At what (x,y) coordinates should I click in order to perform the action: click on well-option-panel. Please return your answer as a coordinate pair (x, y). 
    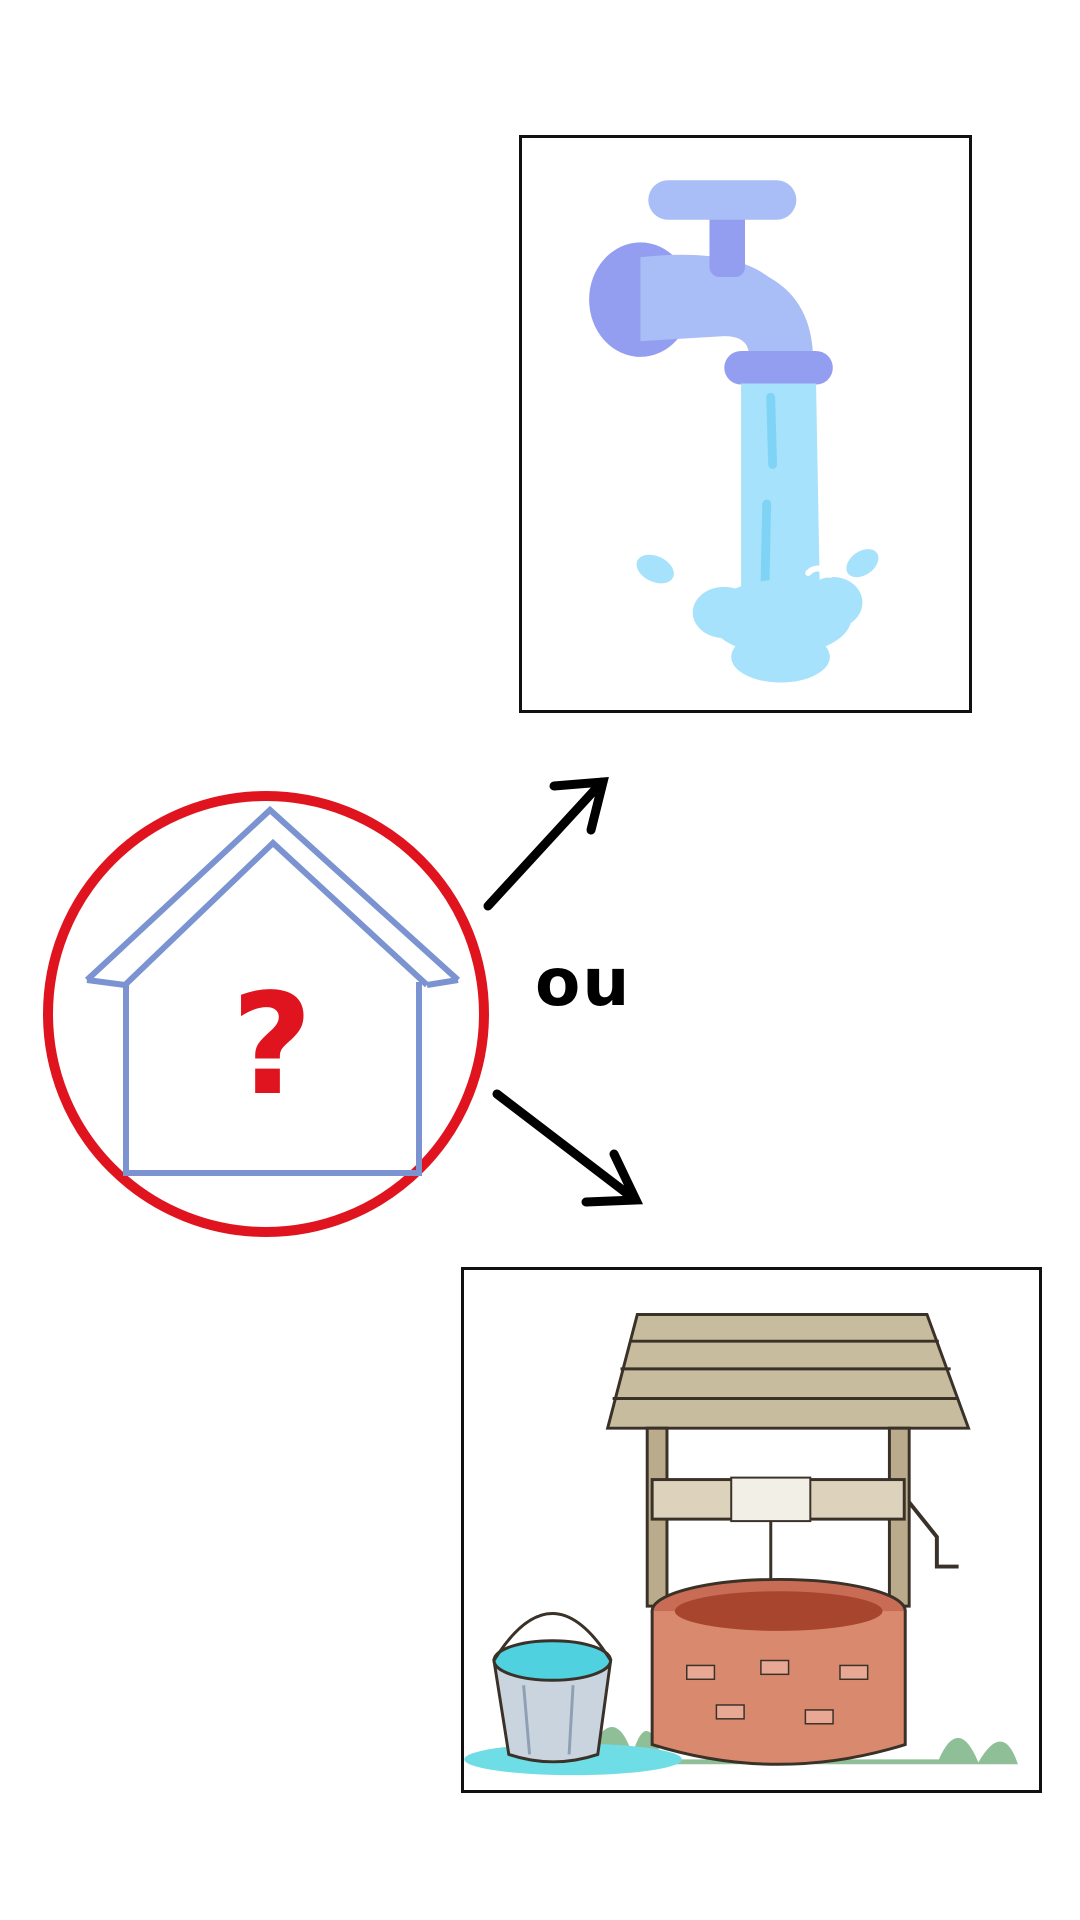
    Looking at the image, I should click on (751, 1530).